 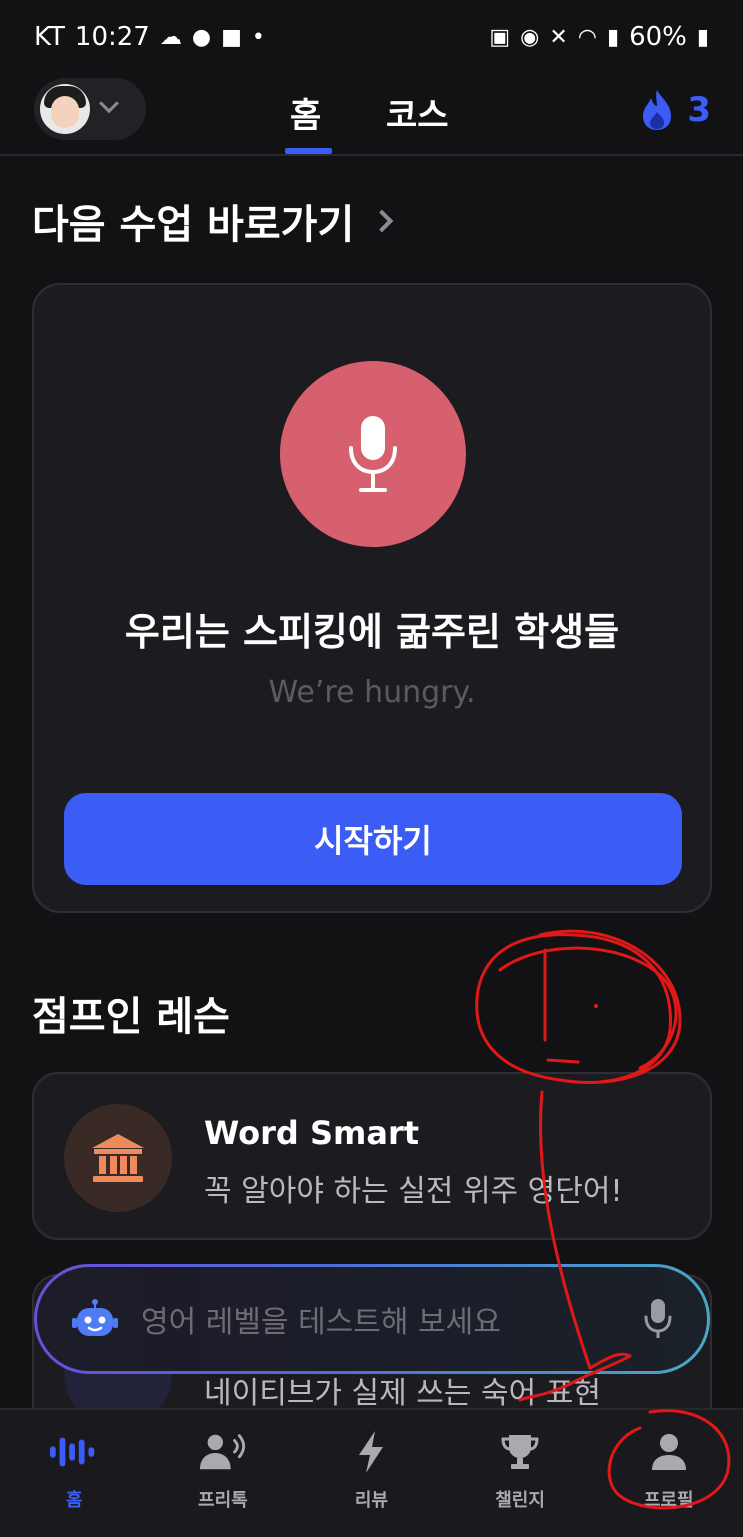 What do you see at coordinates (558, 37) in the screenshot?
I see `mute-icon: ✕` at bounding box center [558, 37].